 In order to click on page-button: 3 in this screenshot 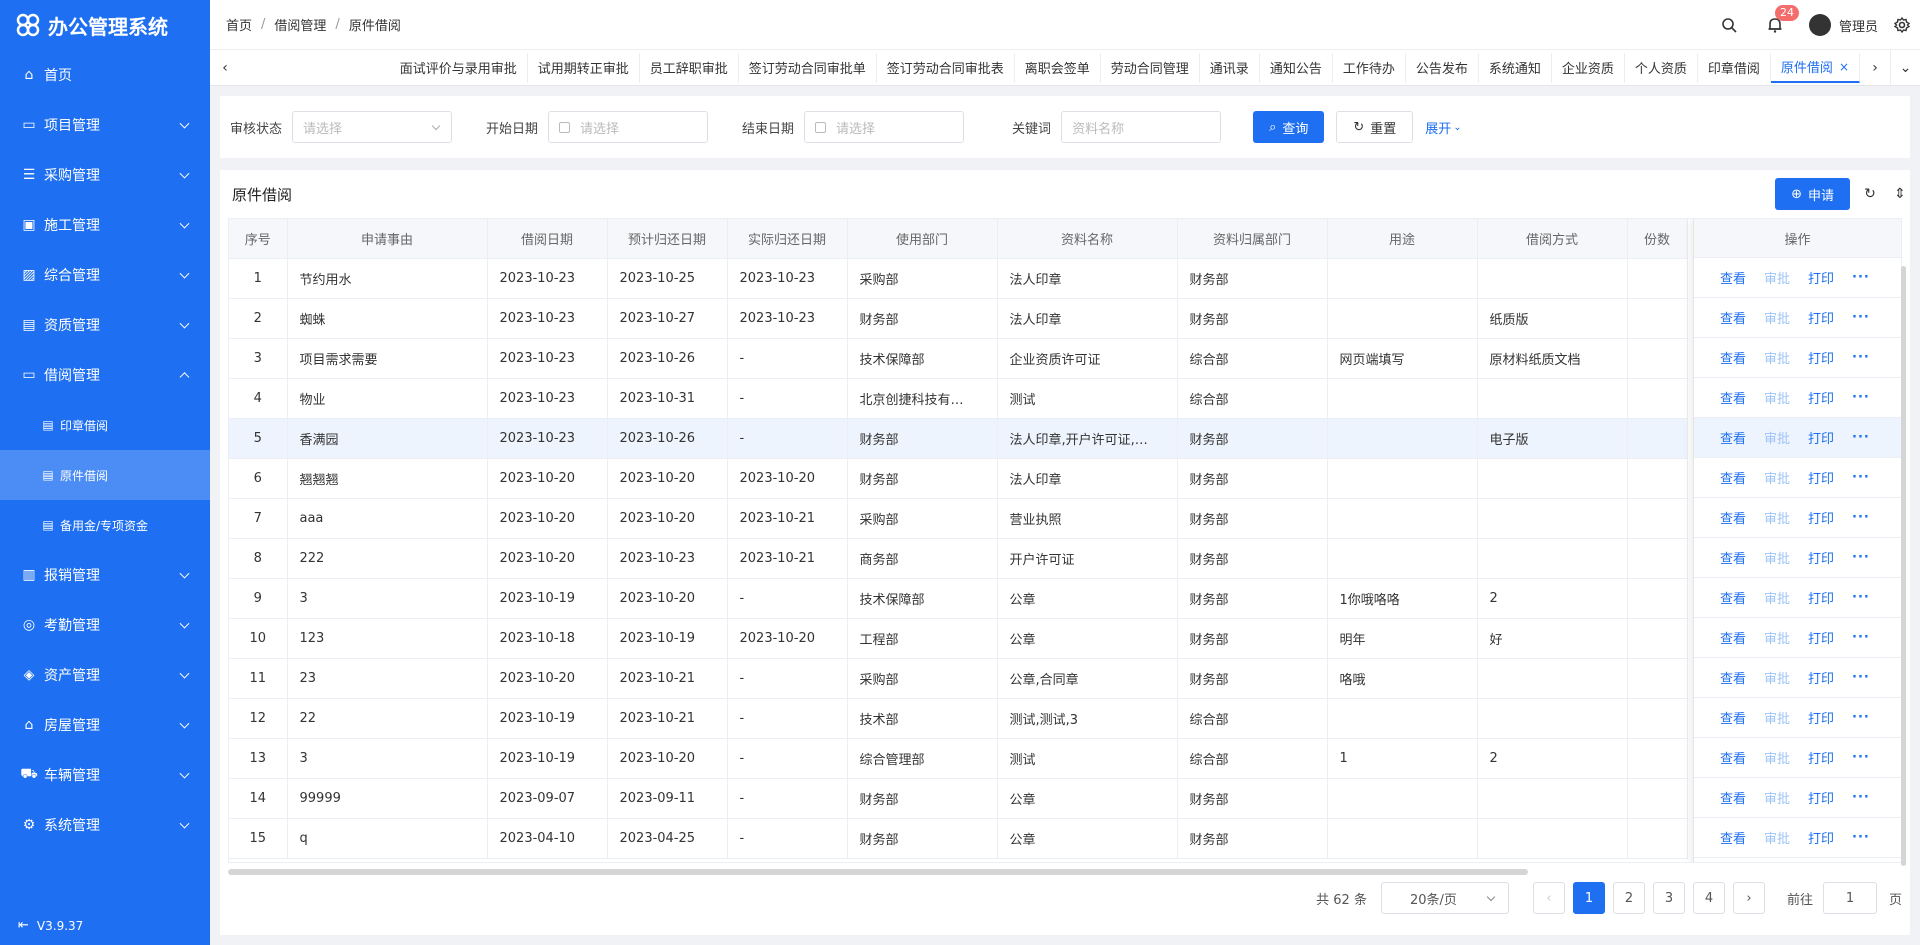, I will do `click(1668, 898)`.